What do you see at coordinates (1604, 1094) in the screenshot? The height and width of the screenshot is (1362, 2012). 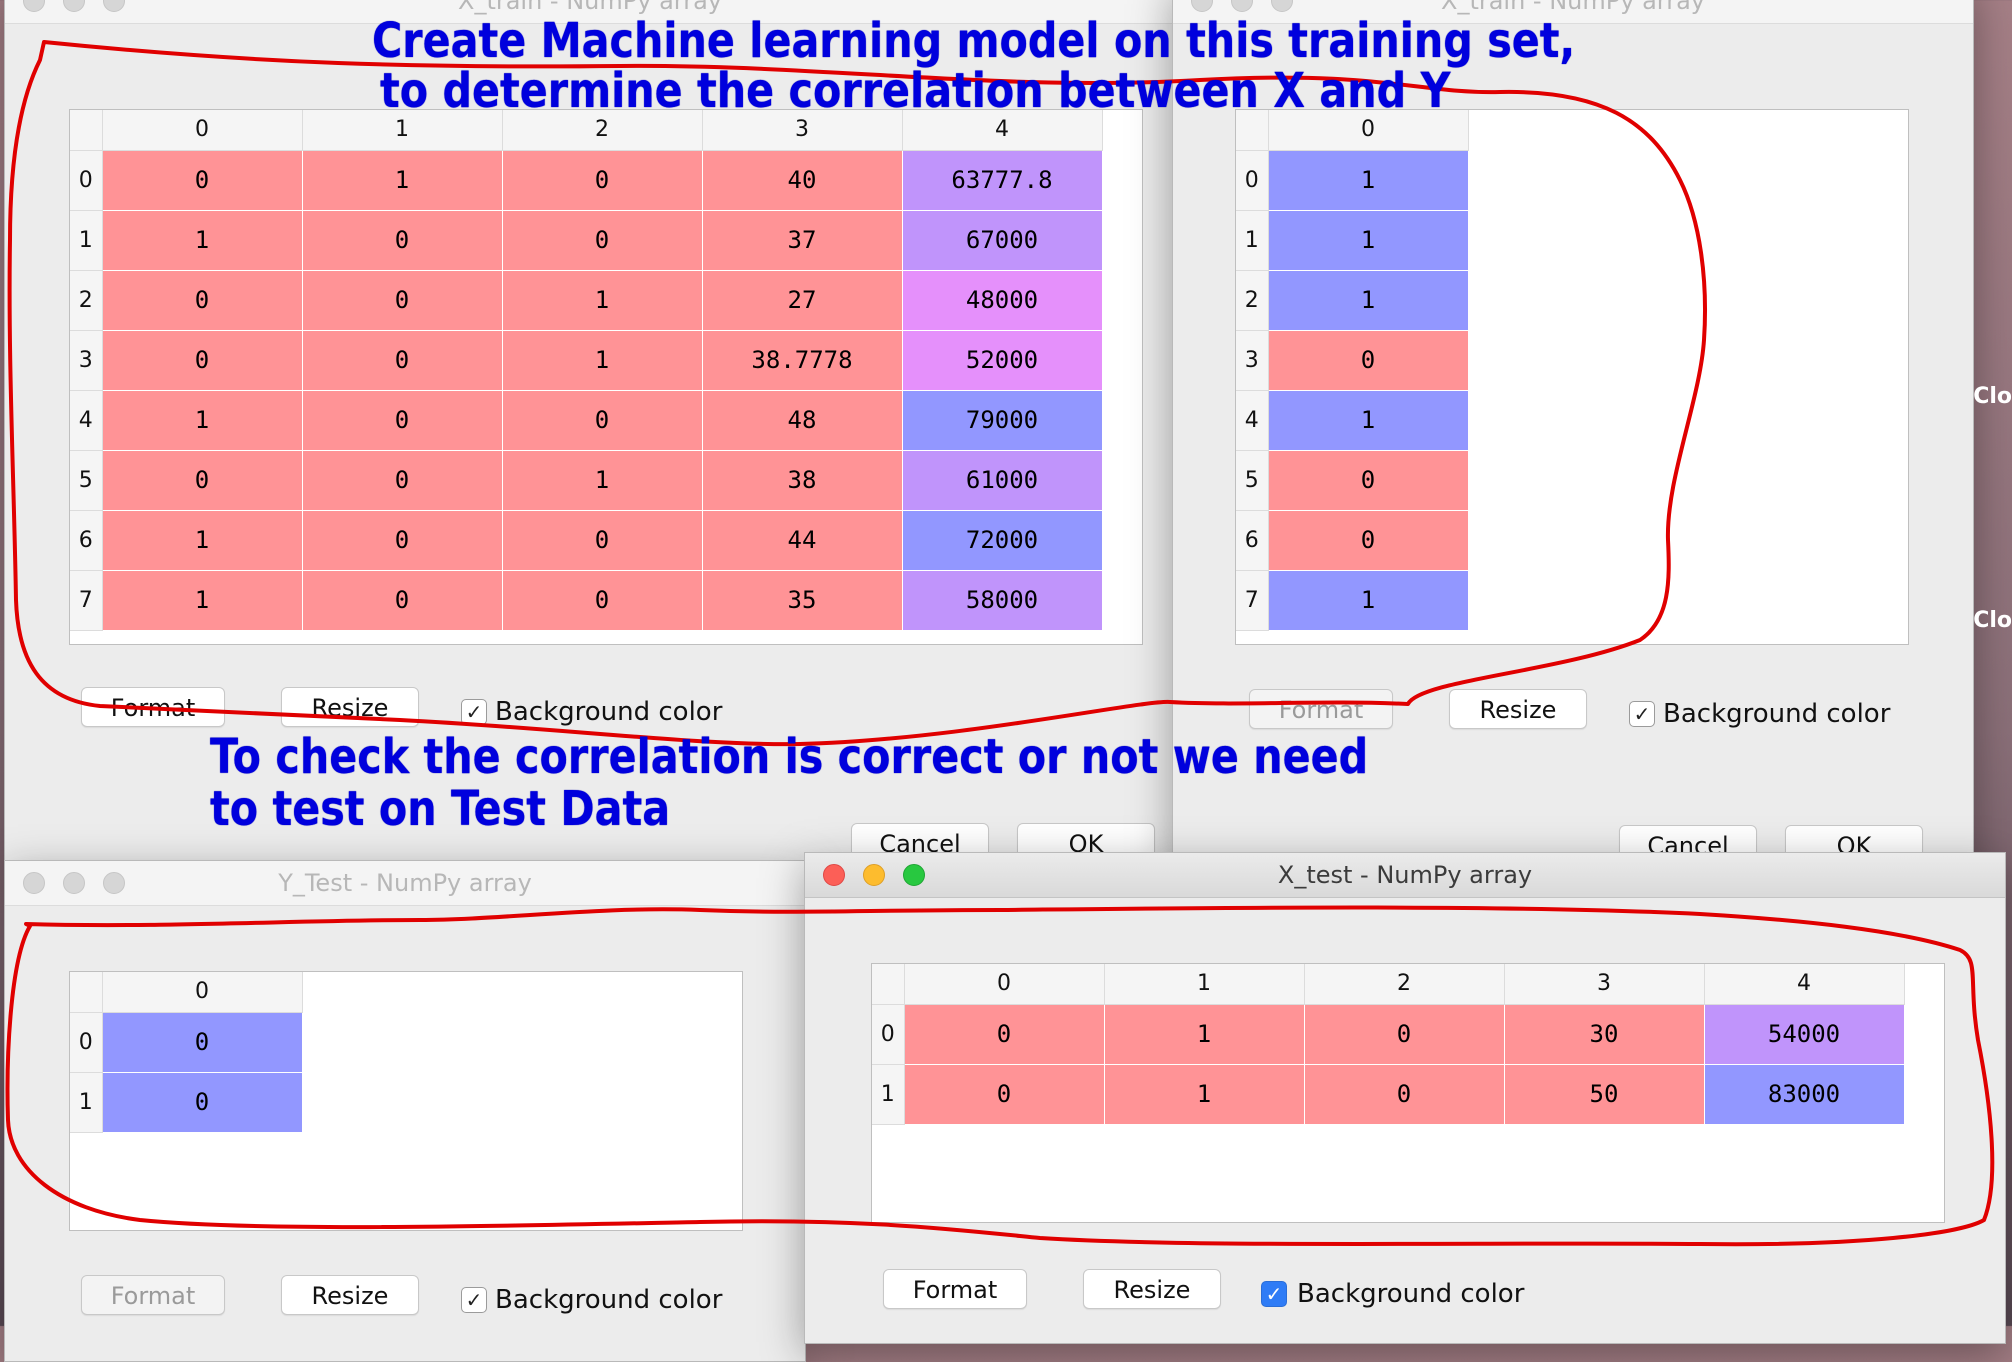 I see `array-cell: 50` at bounding box center [1604, 1094].